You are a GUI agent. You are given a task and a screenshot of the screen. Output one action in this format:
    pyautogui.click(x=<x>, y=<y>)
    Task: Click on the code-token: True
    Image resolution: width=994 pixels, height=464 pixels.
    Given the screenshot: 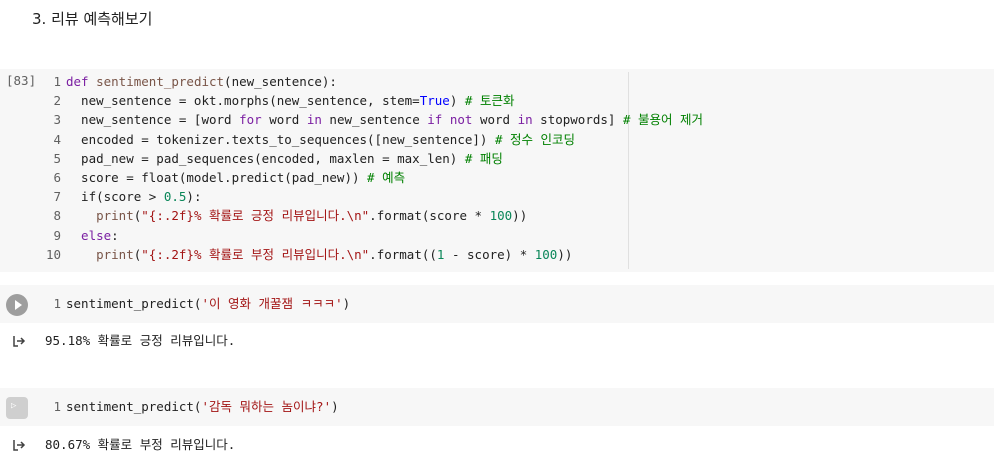 What is the action you would take?
    pyautogui.click(x=434, y=101)
    